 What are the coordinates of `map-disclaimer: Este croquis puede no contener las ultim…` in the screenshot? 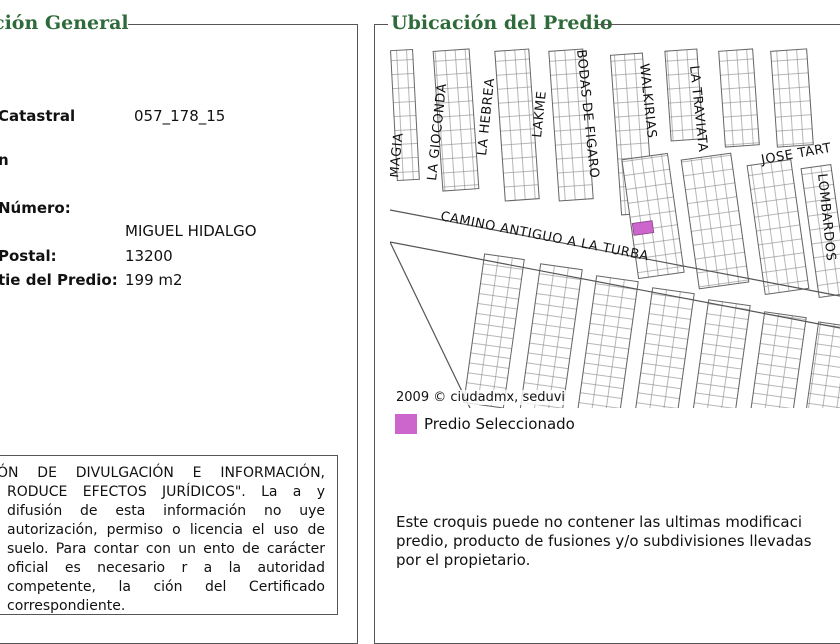 It's located at (604, 541).